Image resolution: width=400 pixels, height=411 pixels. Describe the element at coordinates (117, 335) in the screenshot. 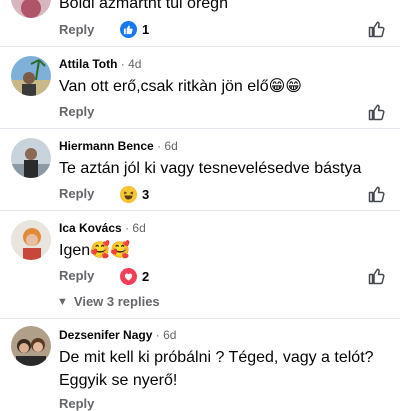

I see `author-name: Dezsenifer Nagy · 6d` at that location.